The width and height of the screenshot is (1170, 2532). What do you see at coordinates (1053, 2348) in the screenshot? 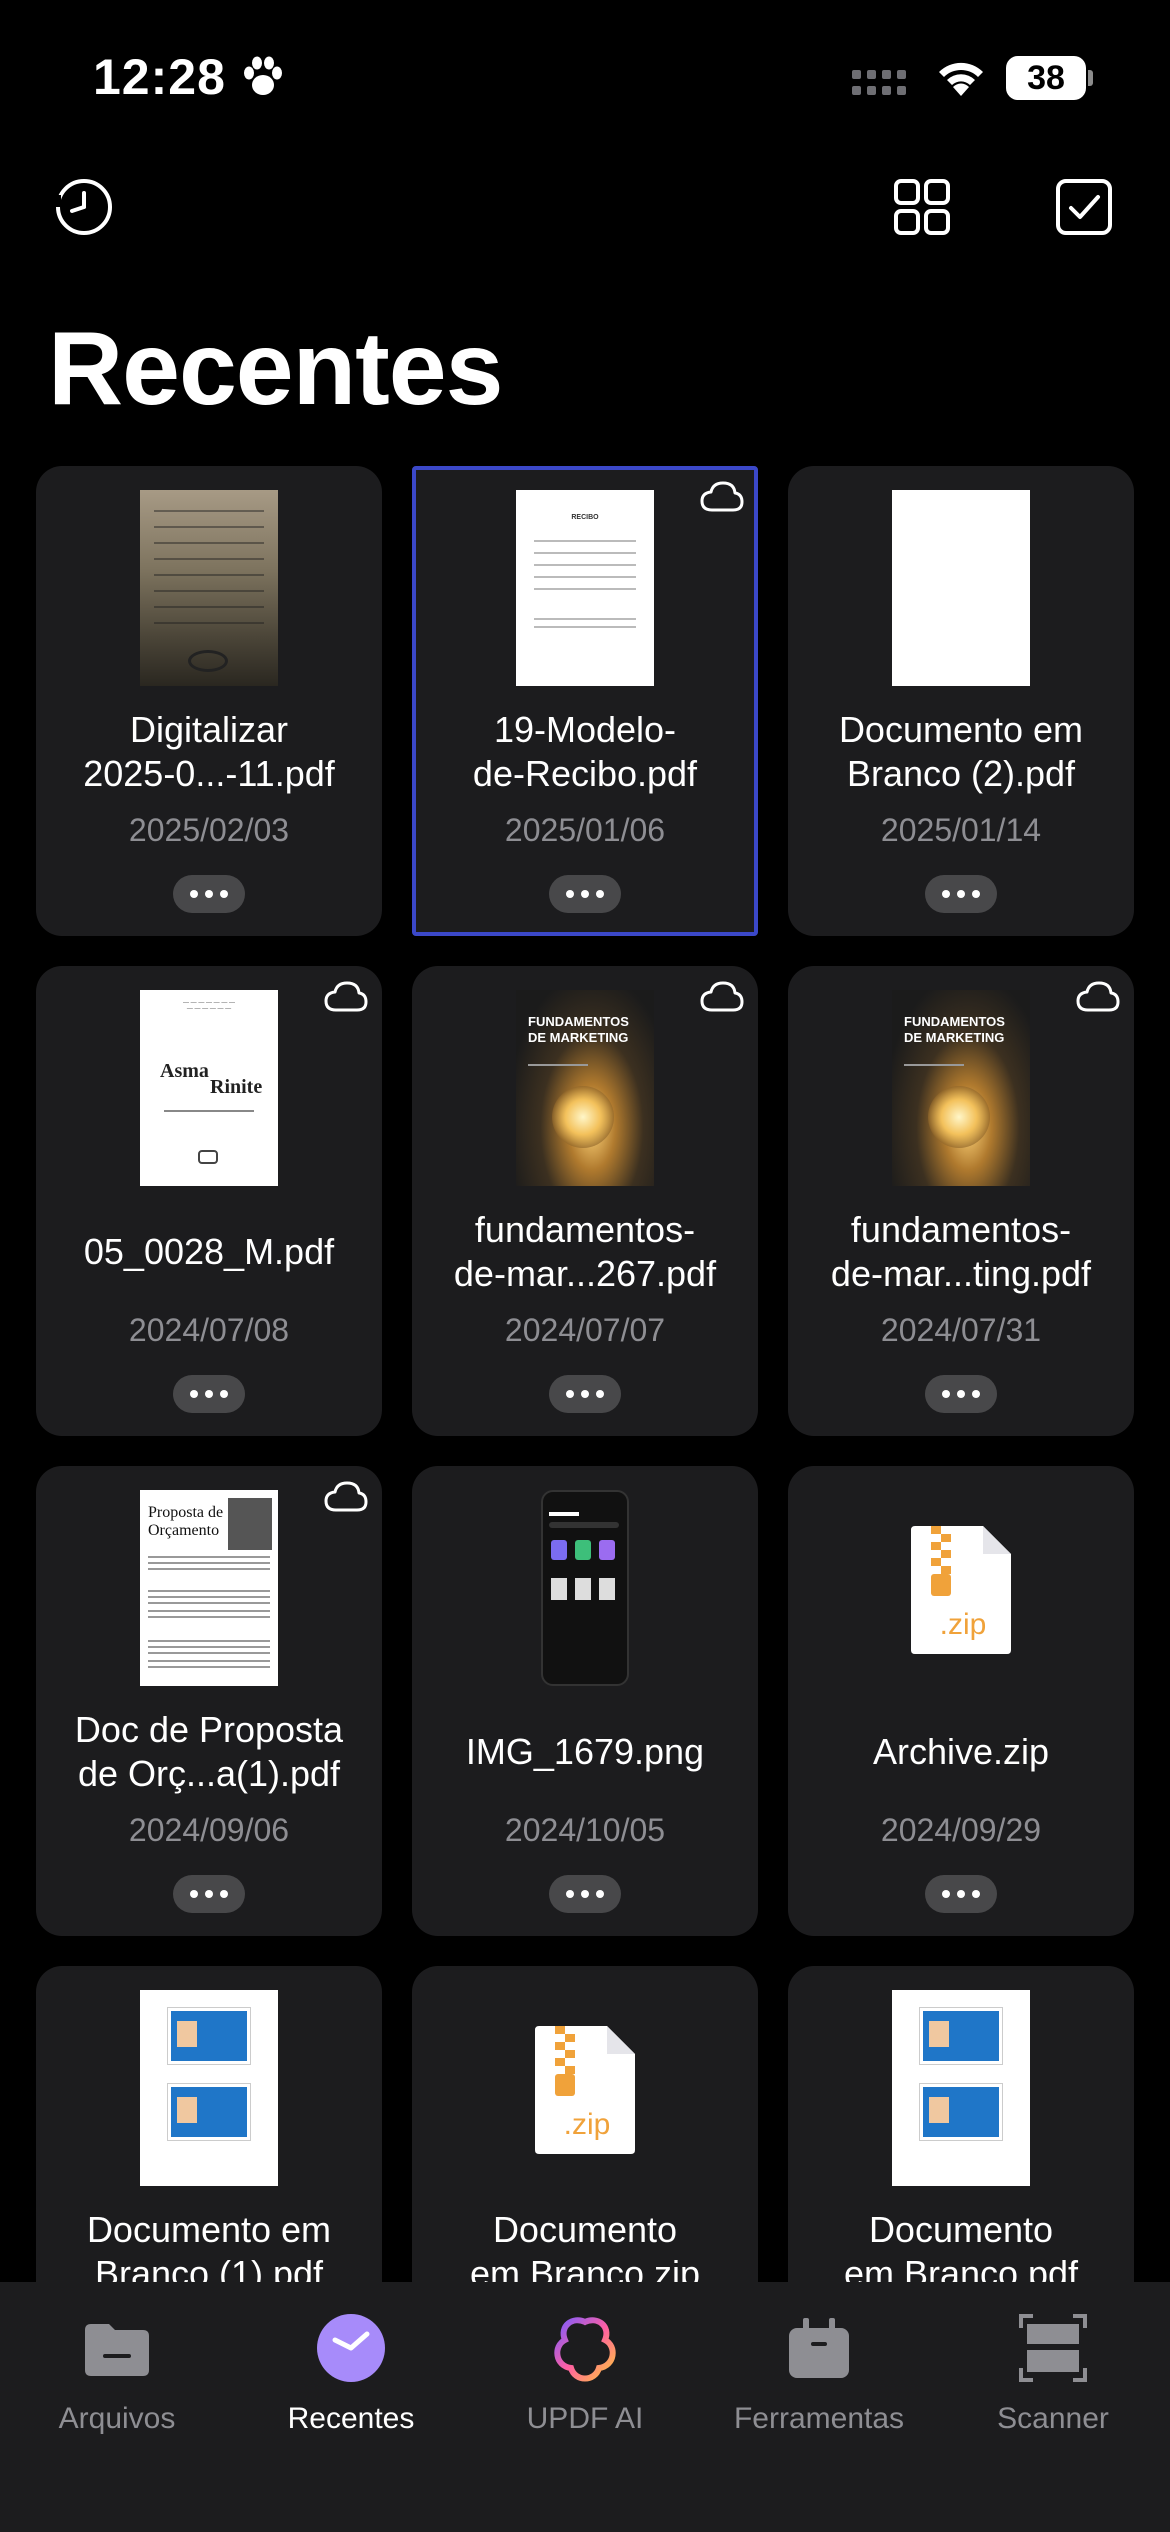
I see `scanner-icon` at bounding box center [1053, 2348].